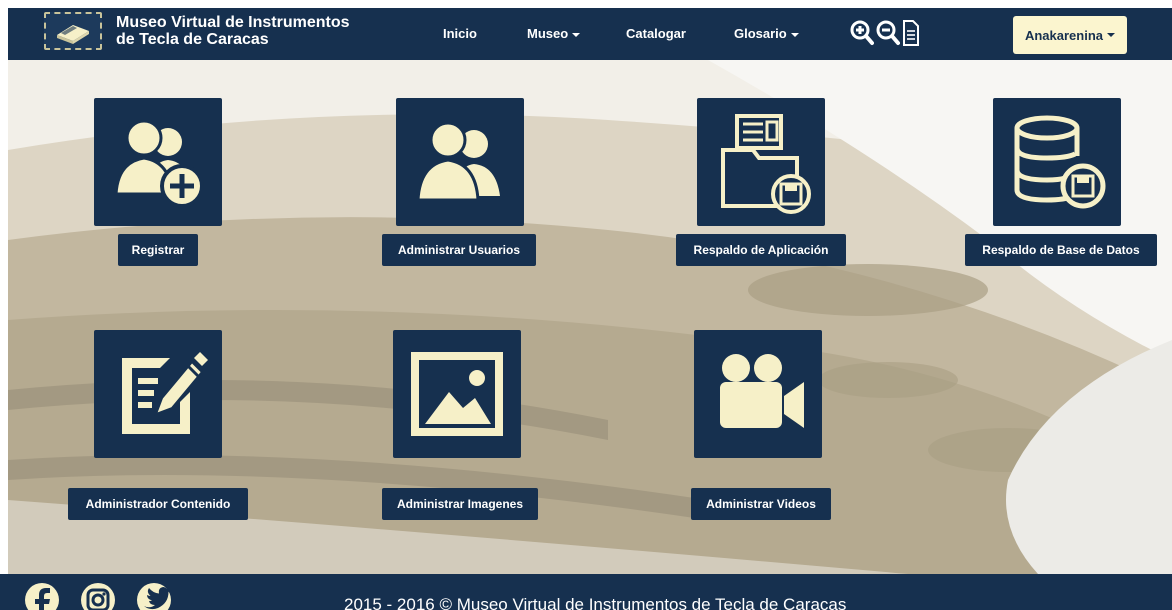  What do you see at coordinates (888, 35) in the screenshot?
I see `zoom-out-icon` at bounding box center [888, 35].